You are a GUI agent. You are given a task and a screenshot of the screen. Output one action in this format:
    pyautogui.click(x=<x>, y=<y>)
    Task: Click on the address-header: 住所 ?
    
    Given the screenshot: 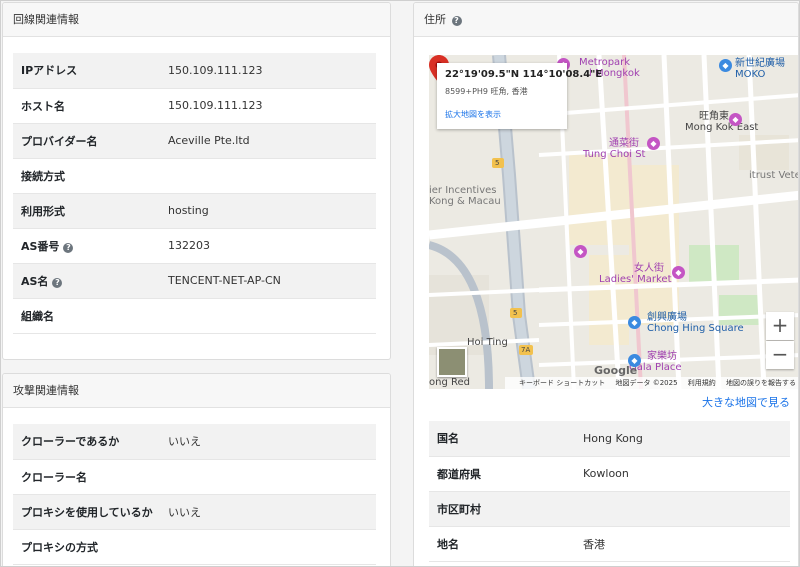 What is the action you would take?
    pyautogui.click(x=606, y=20)
    